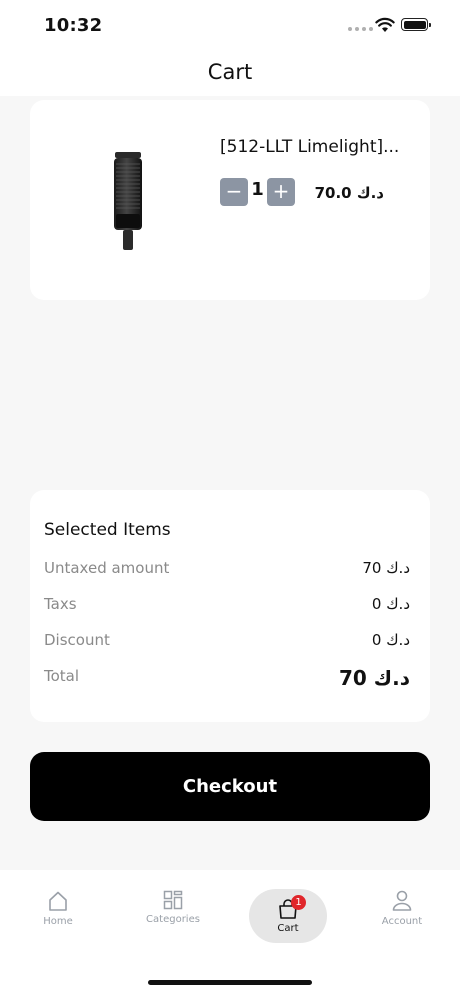  I want to click on discount-label: Discount, so click(77, 640).